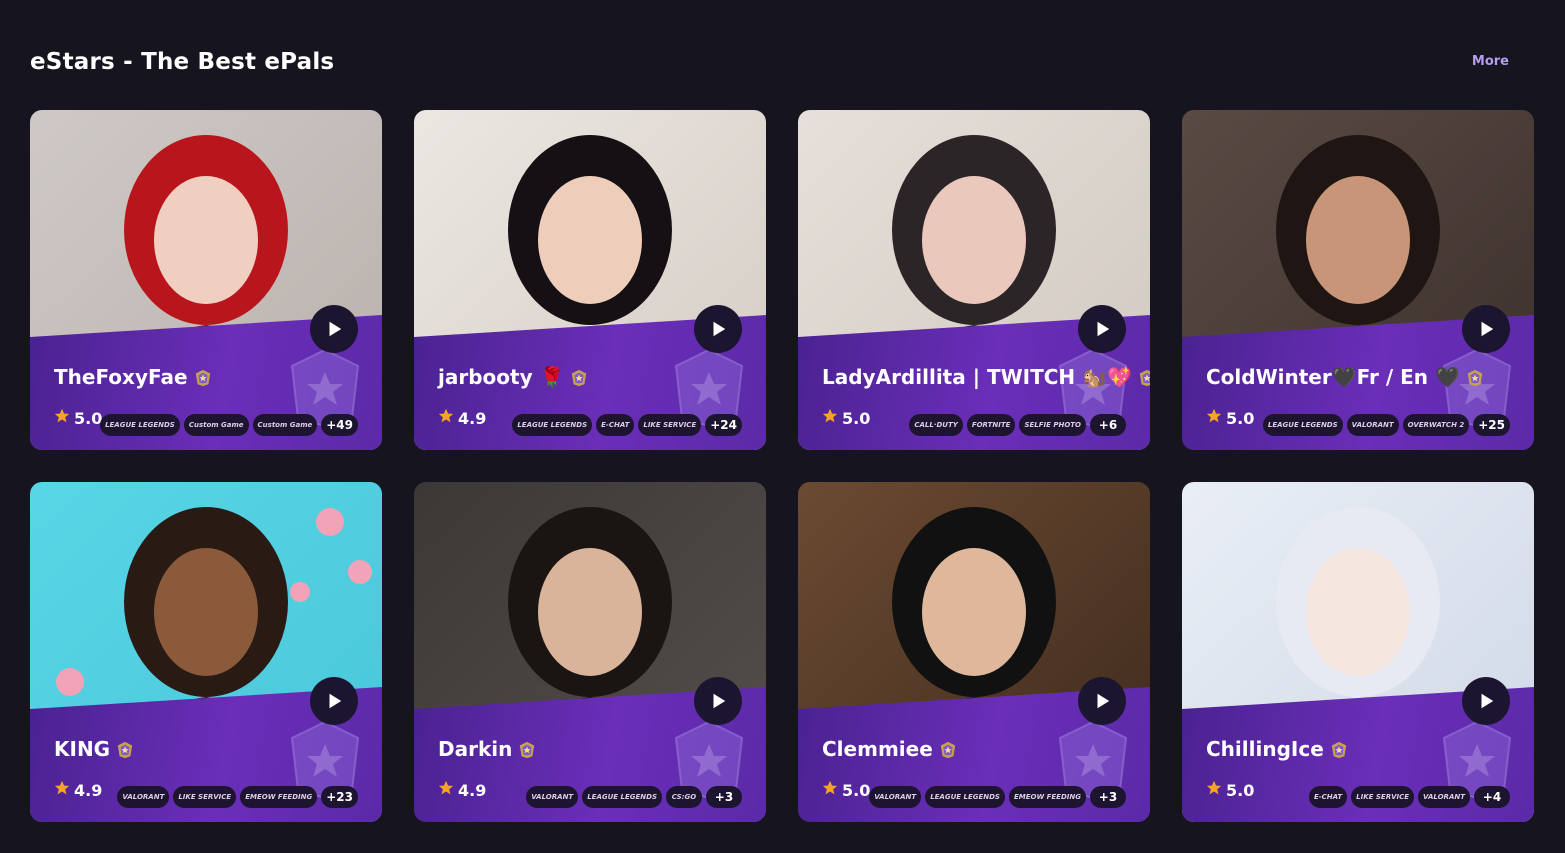  Describe the element at coordinates (782, 62) in the screenshot. I see `section-header: eStars - The Best ePals More` at that location.